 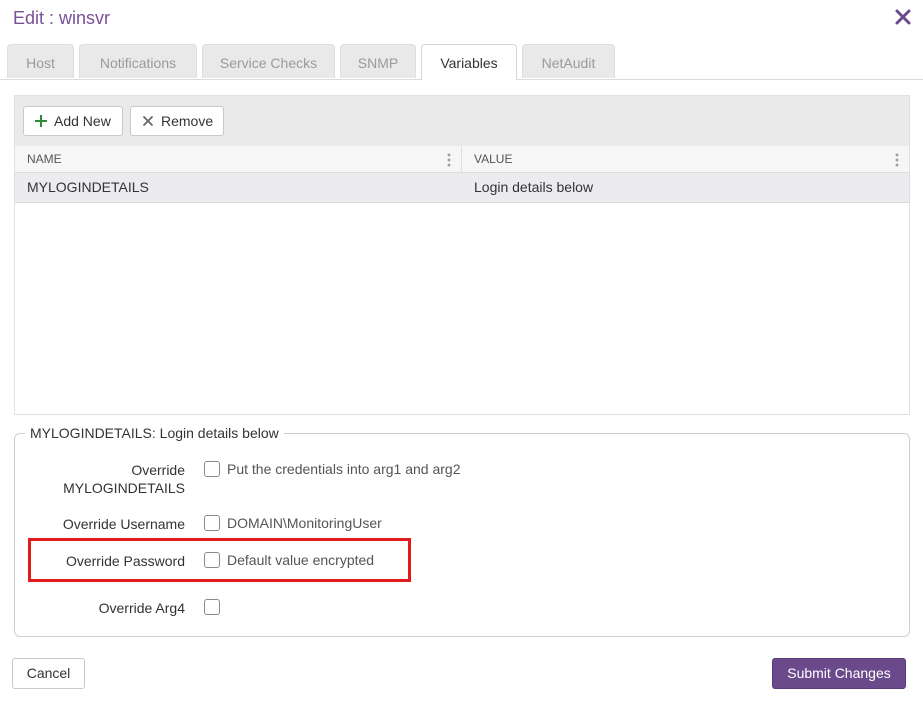 What do you see at coordinates (268, 61) in the screenshot?
I see `tab-service-checks: Service Checks` at bounding box center [268, 61].